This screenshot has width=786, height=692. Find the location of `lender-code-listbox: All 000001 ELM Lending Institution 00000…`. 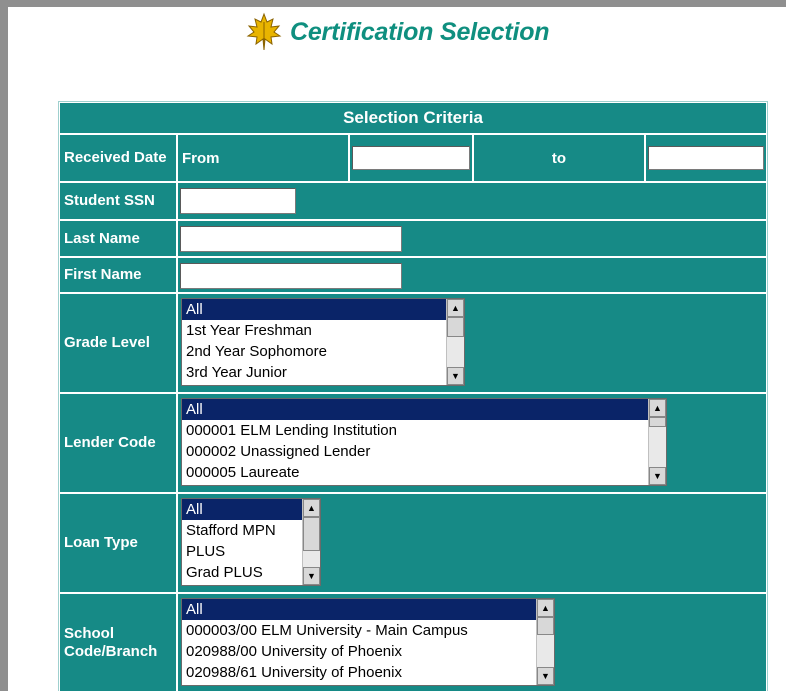

lender-code-listbox: All 000001 ELM Lending Institution 00000… is located at coordinates (424, 442).